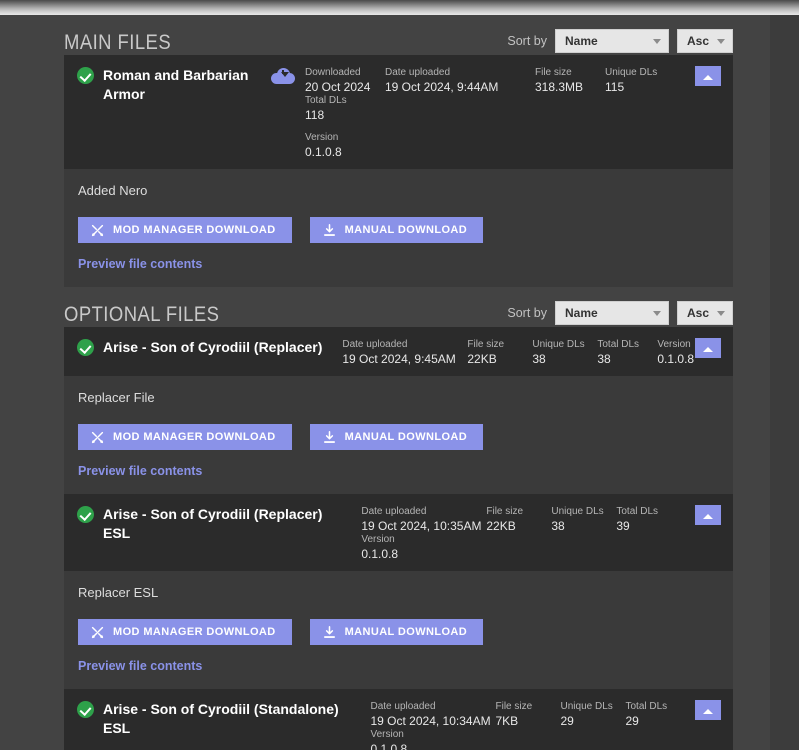 This screenshot has height=750, width=799. I want to click on cloud-download-icon, so click(283, 77).